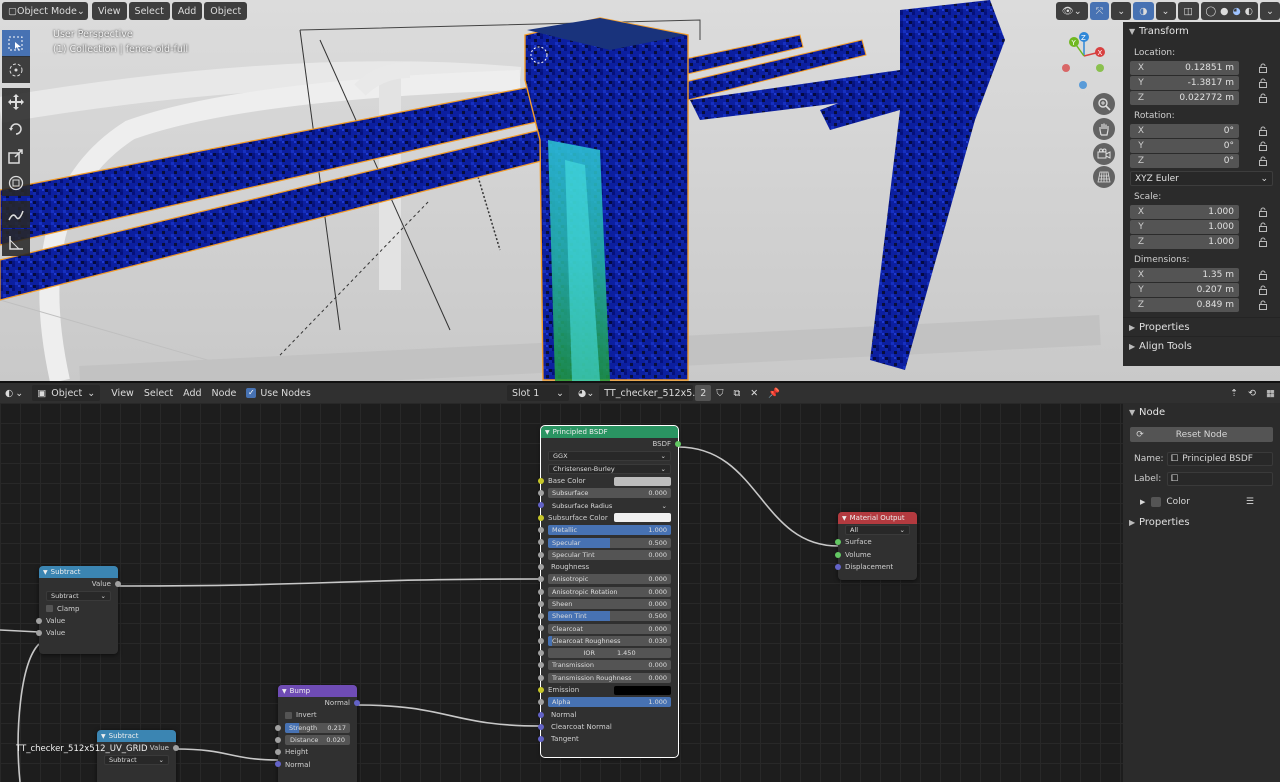  I want to click on anisotropic-socket, so click(541, 579).